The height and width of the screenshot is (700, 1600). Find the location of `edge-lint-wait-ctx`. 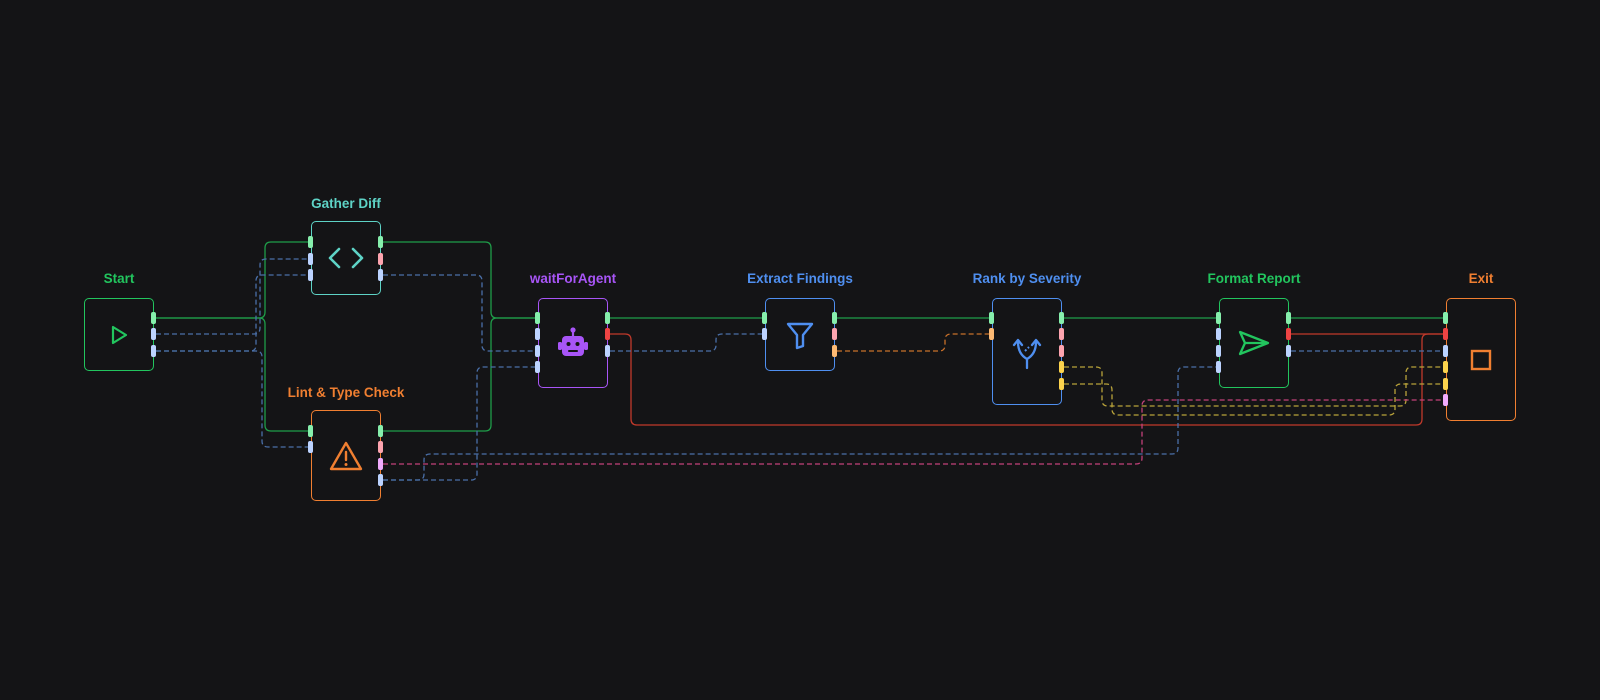

edge-lint-wait-ctx is located at coordinates (459, 423).